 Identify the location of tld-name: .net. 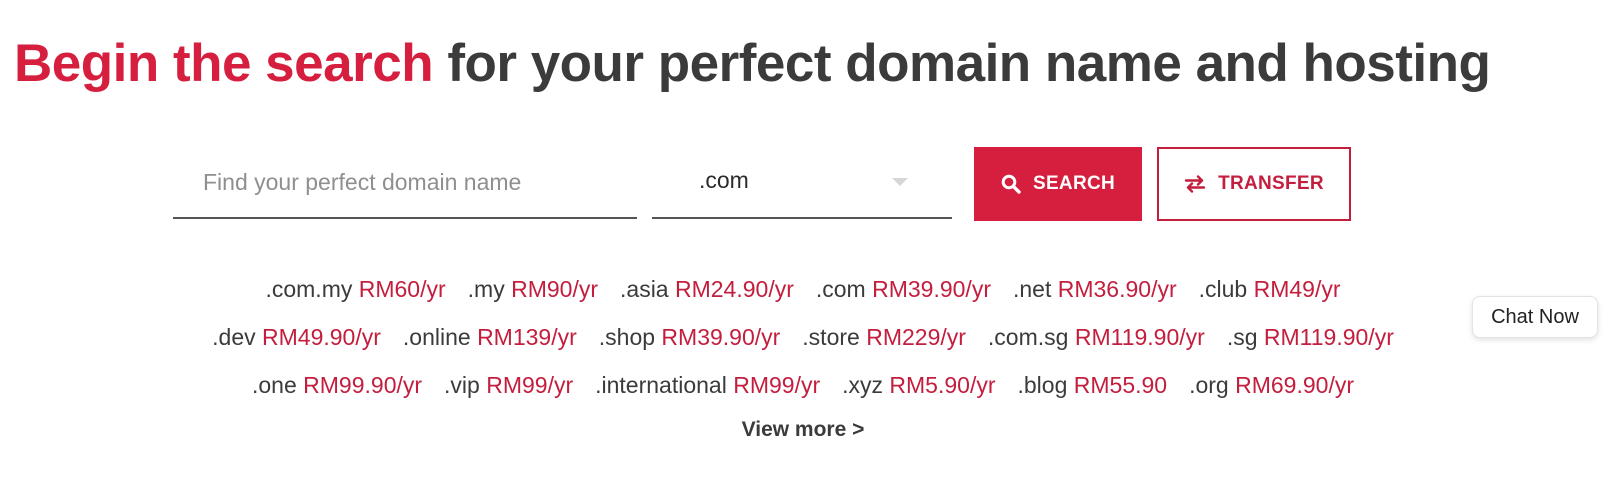
(1032, 289).